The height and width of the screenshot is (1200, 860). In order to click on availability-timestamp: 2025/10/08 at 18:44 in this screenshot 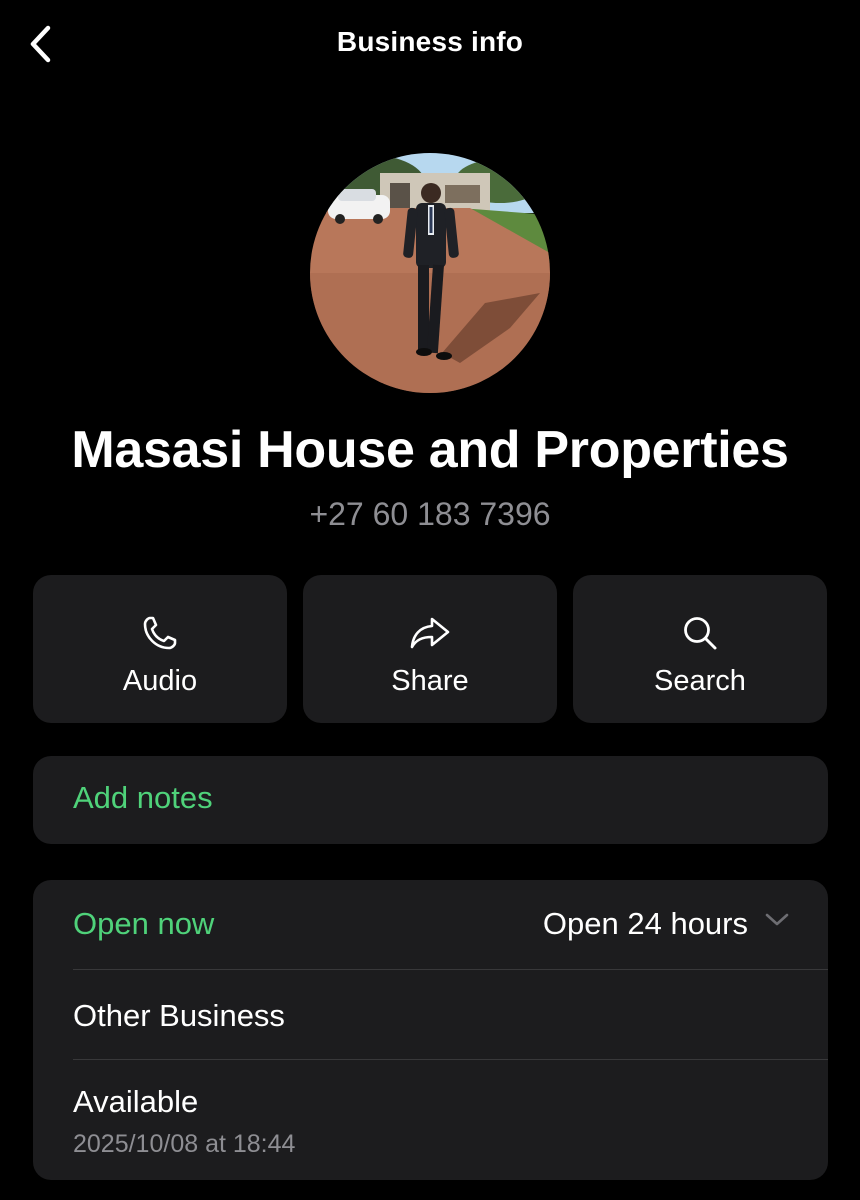, I will do `click(184, 1144)`.